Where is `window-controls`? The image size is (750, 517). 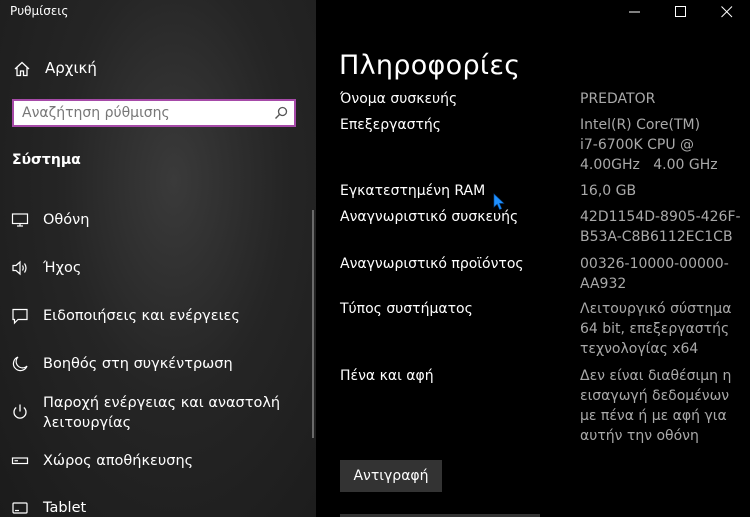
window-controls is located at coordinates (681, 12).